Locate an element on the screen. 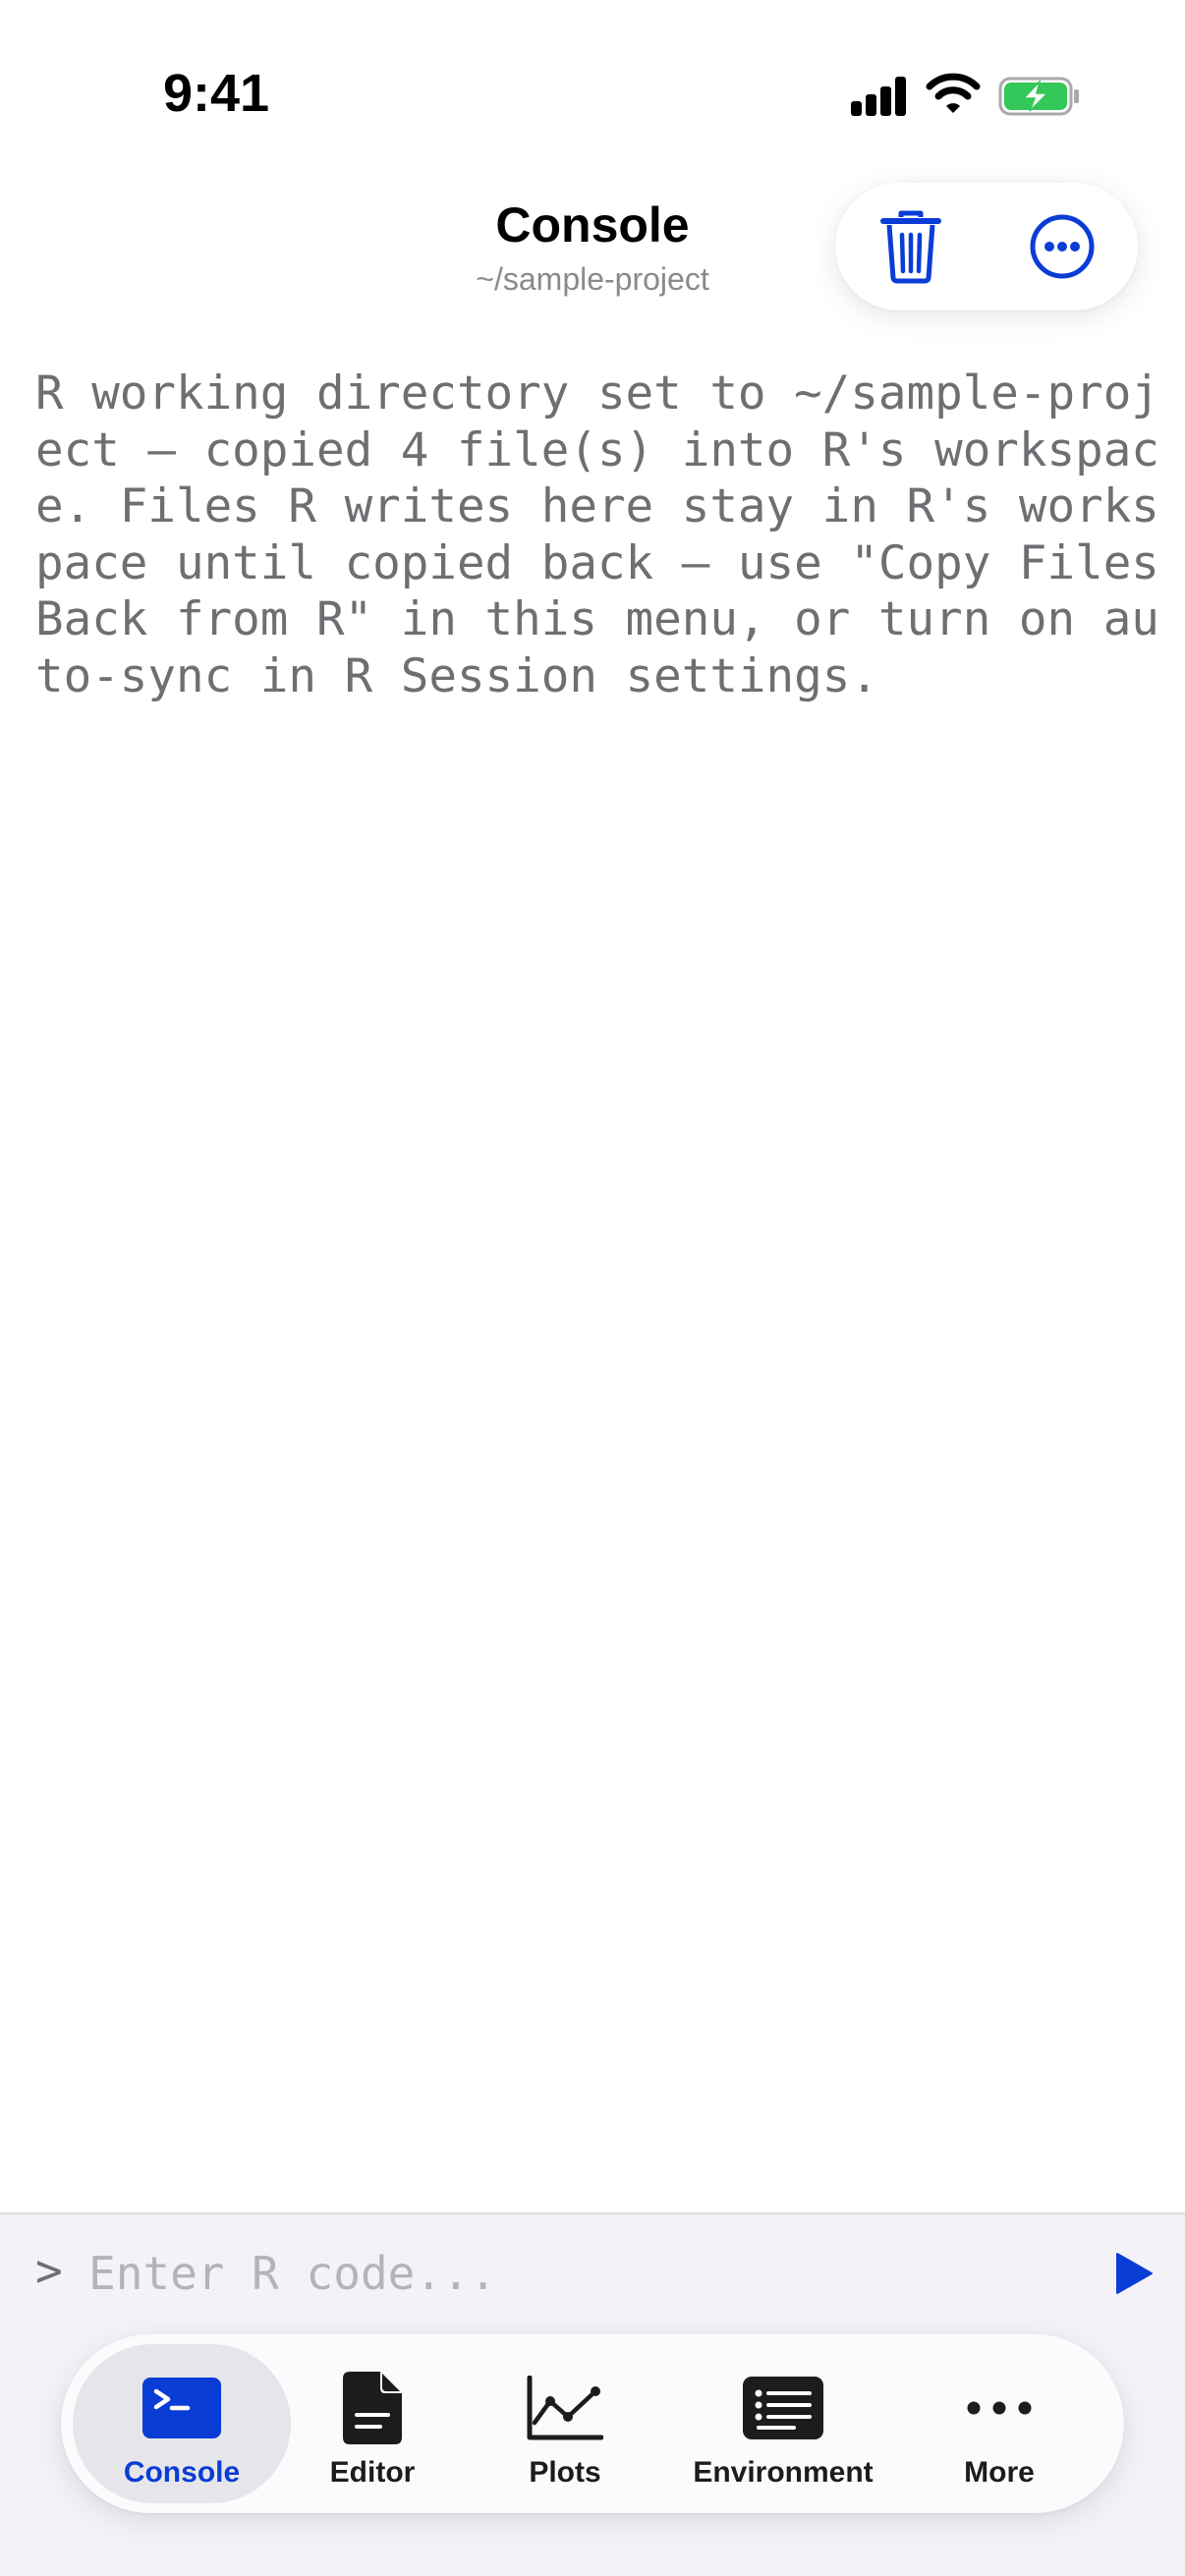 The width and height of the screenshot is (1185, 2576). tab-plots: Plots is located at coordinates (565, 2423).